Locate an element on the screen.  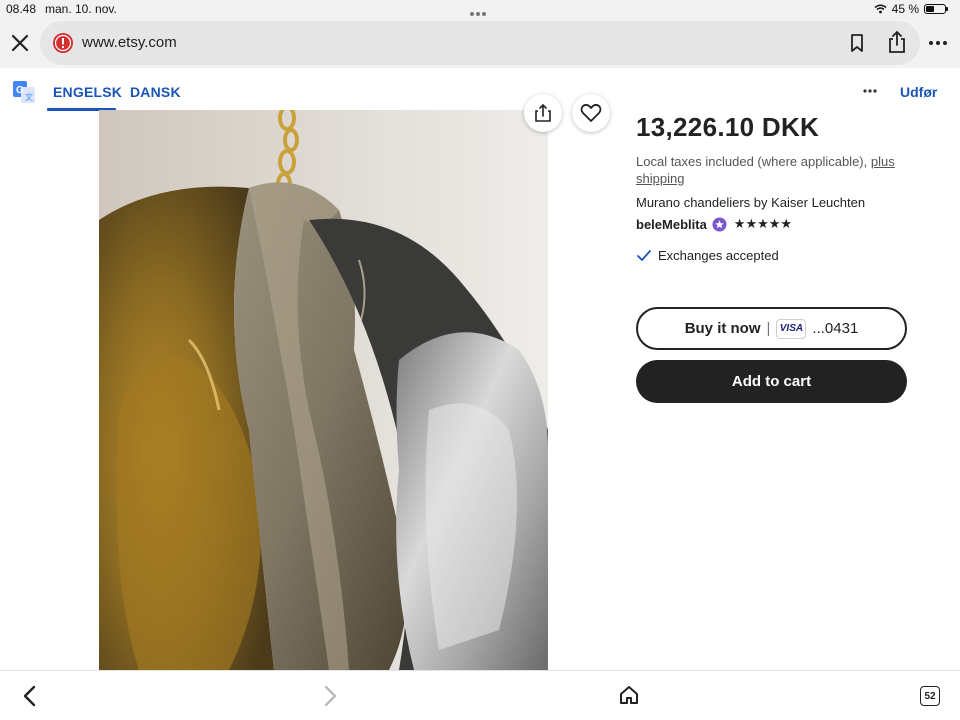
wifi-icon is located at coordinates (880, 9).